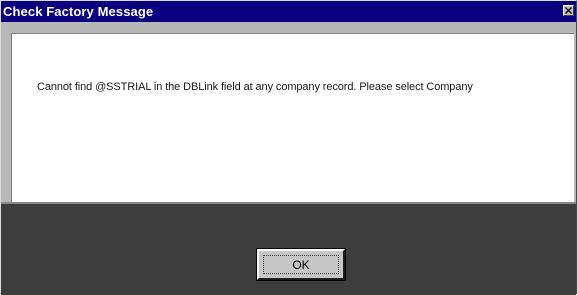  I want to click on dialog-title: Check Factory Message, so click(78, 11).